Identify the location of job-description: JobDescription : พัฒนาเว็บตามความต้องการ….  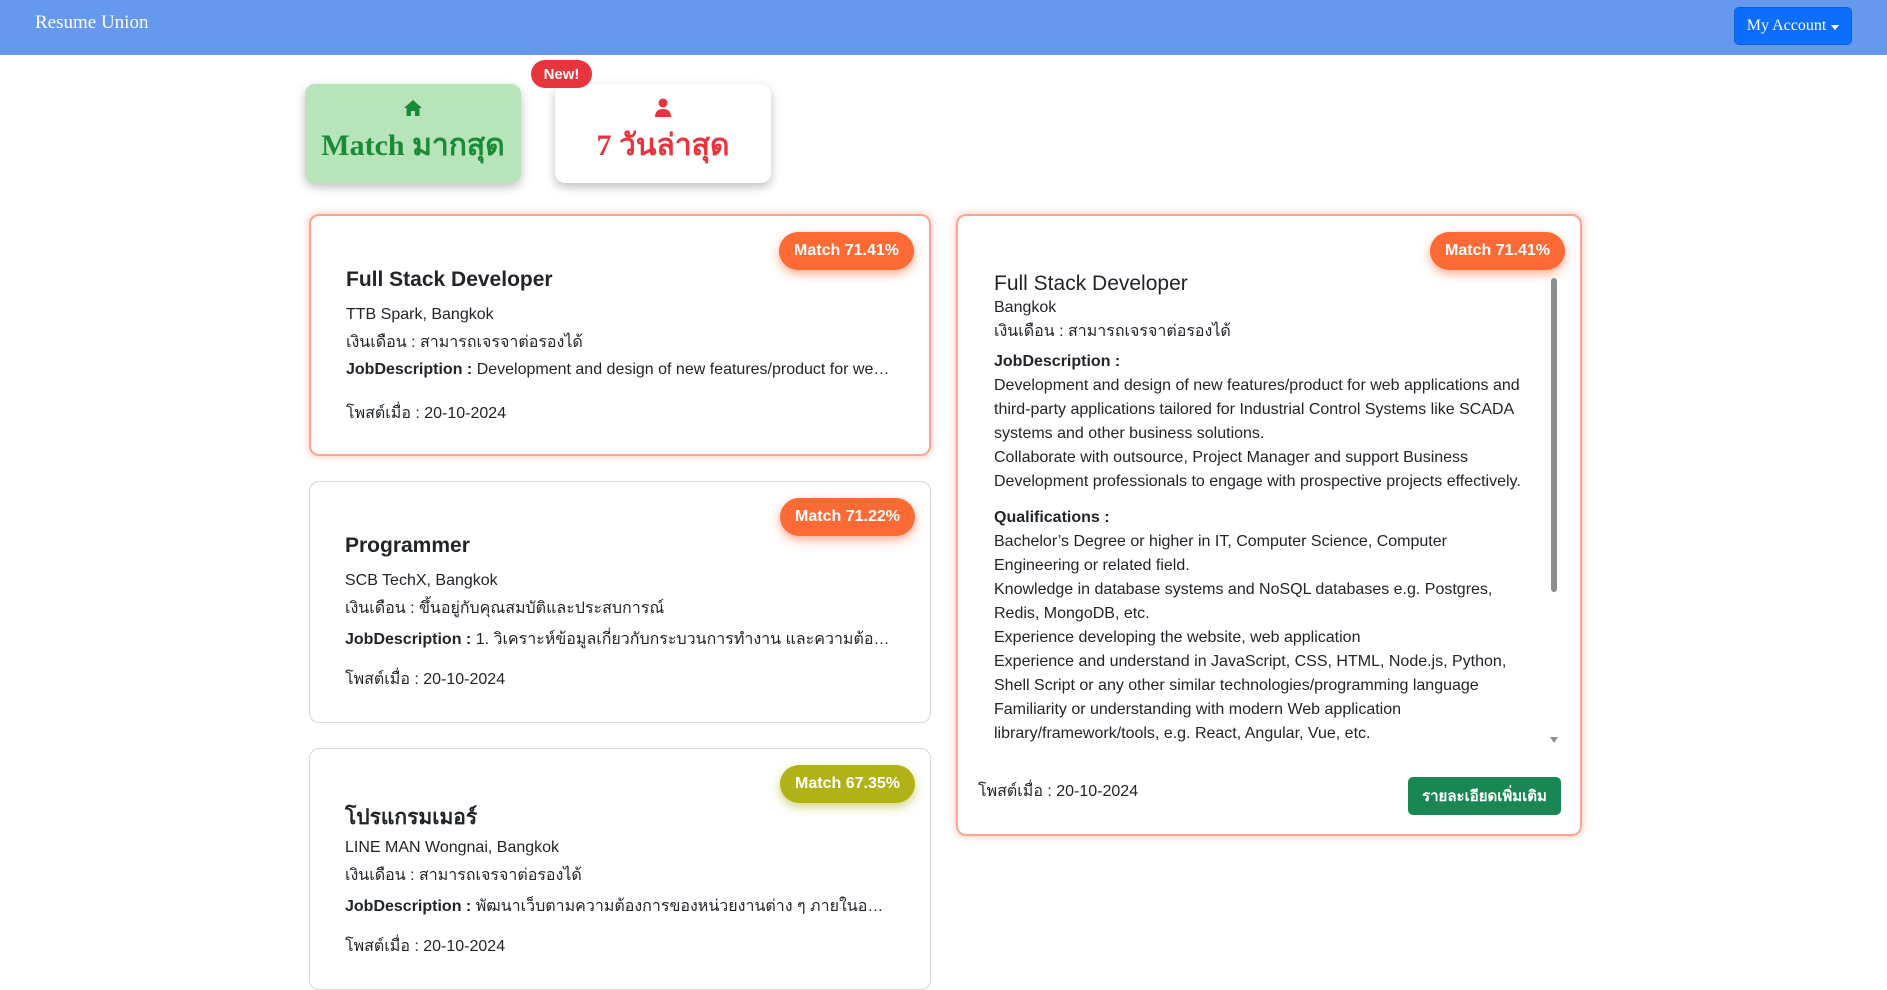
(617, 906).